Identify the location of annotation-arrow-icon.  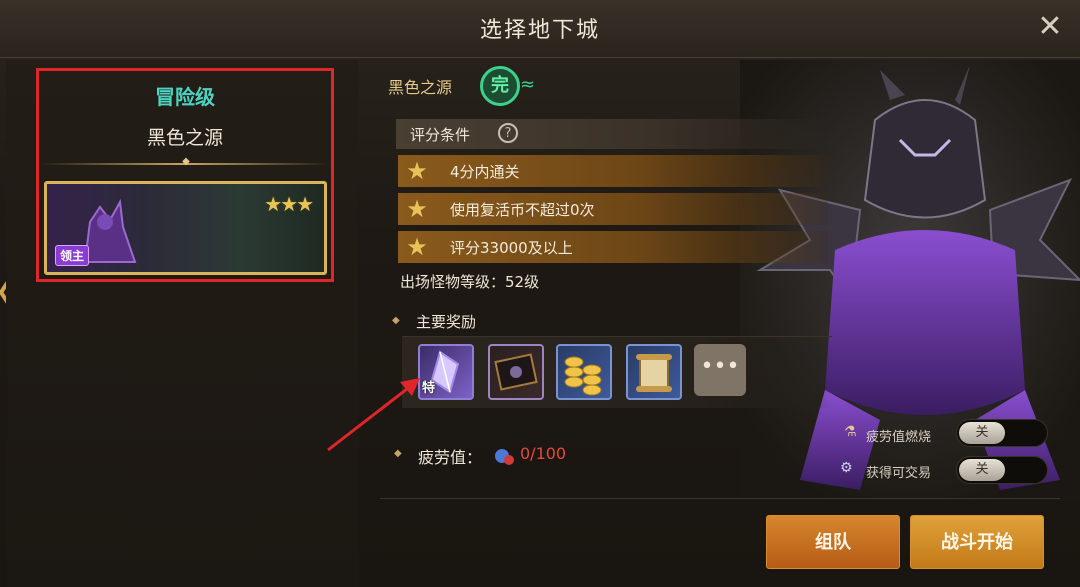
(373, 415).